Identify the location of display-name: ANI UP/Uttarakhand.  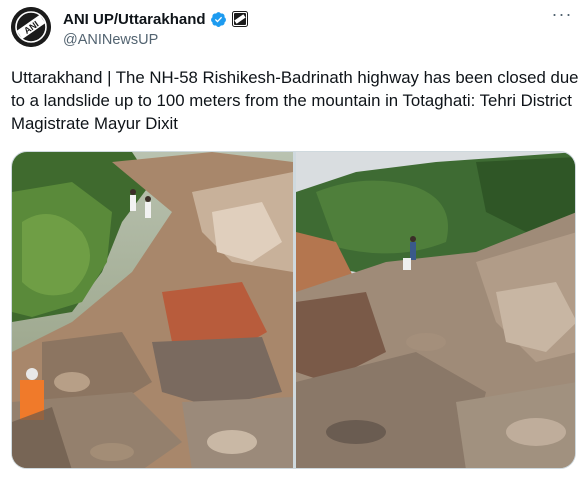
(134, 19).